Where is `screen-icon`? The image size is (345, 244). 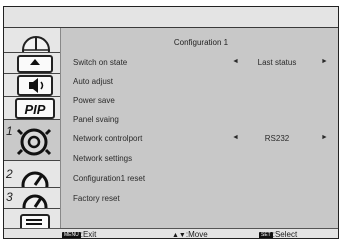 screen-icon is located at coordinates (35, 64).